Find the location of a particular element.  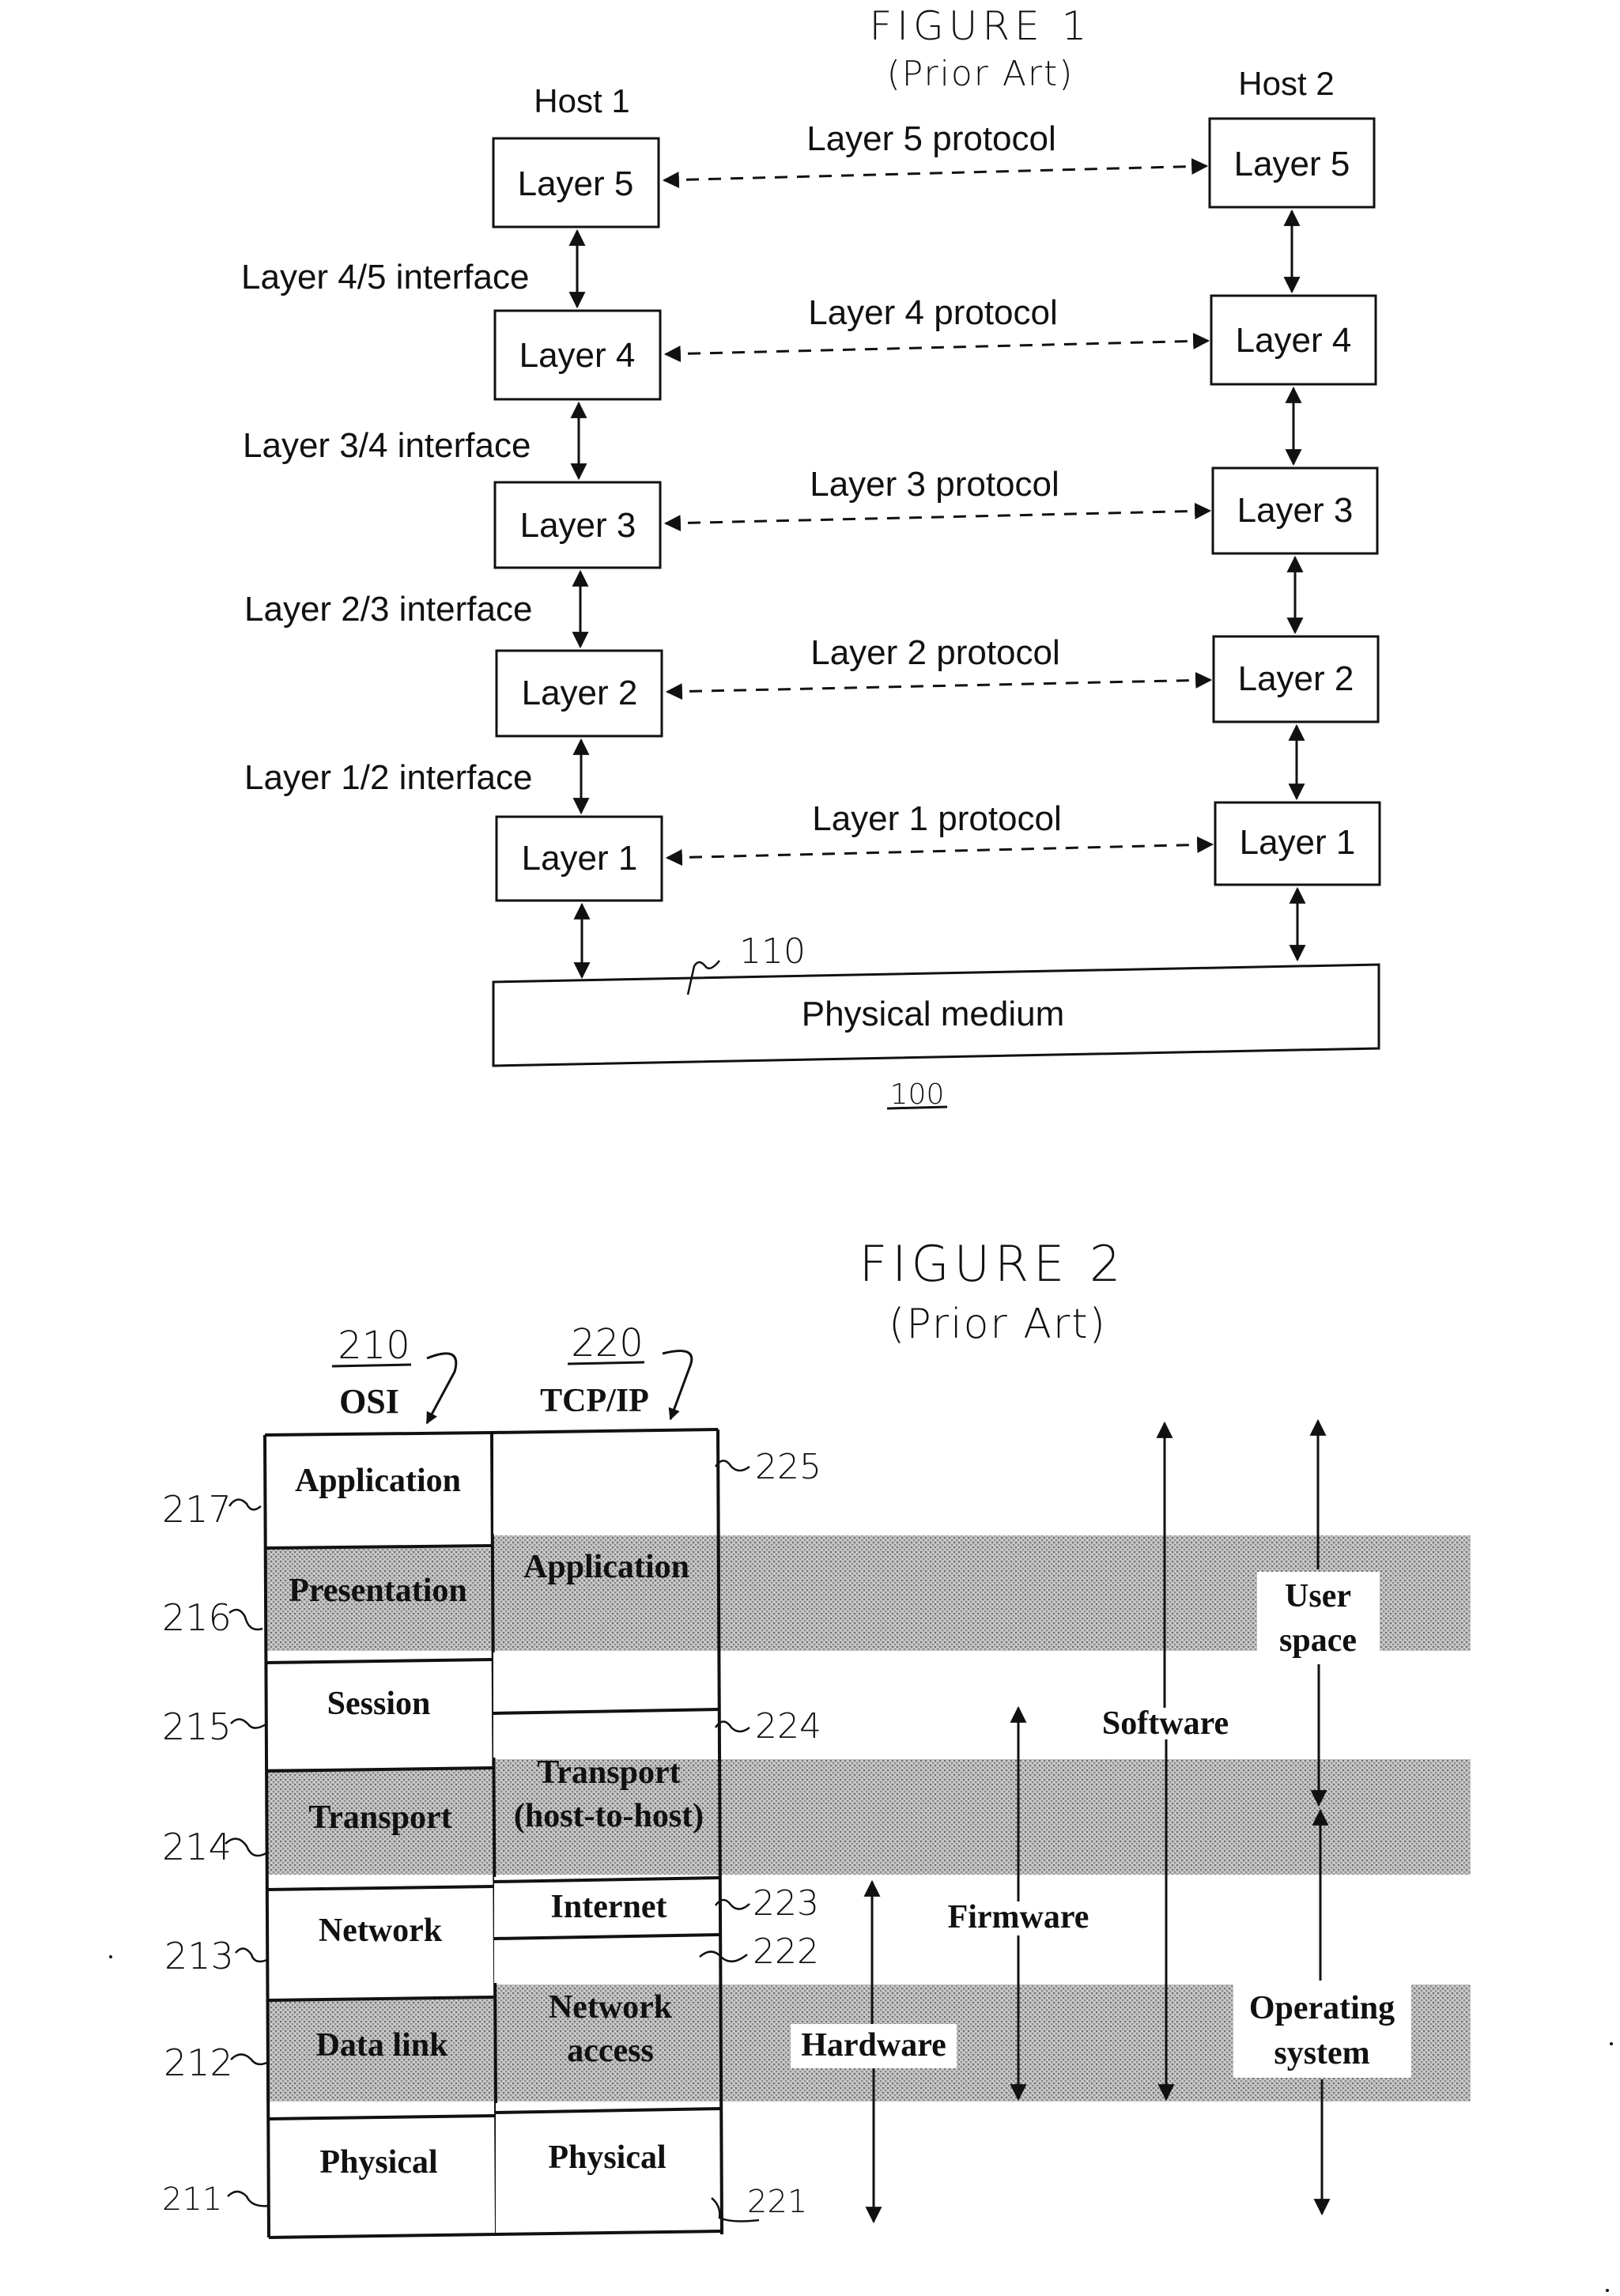

layer-1-protocol-arrow is located at coordinates (940, 852).